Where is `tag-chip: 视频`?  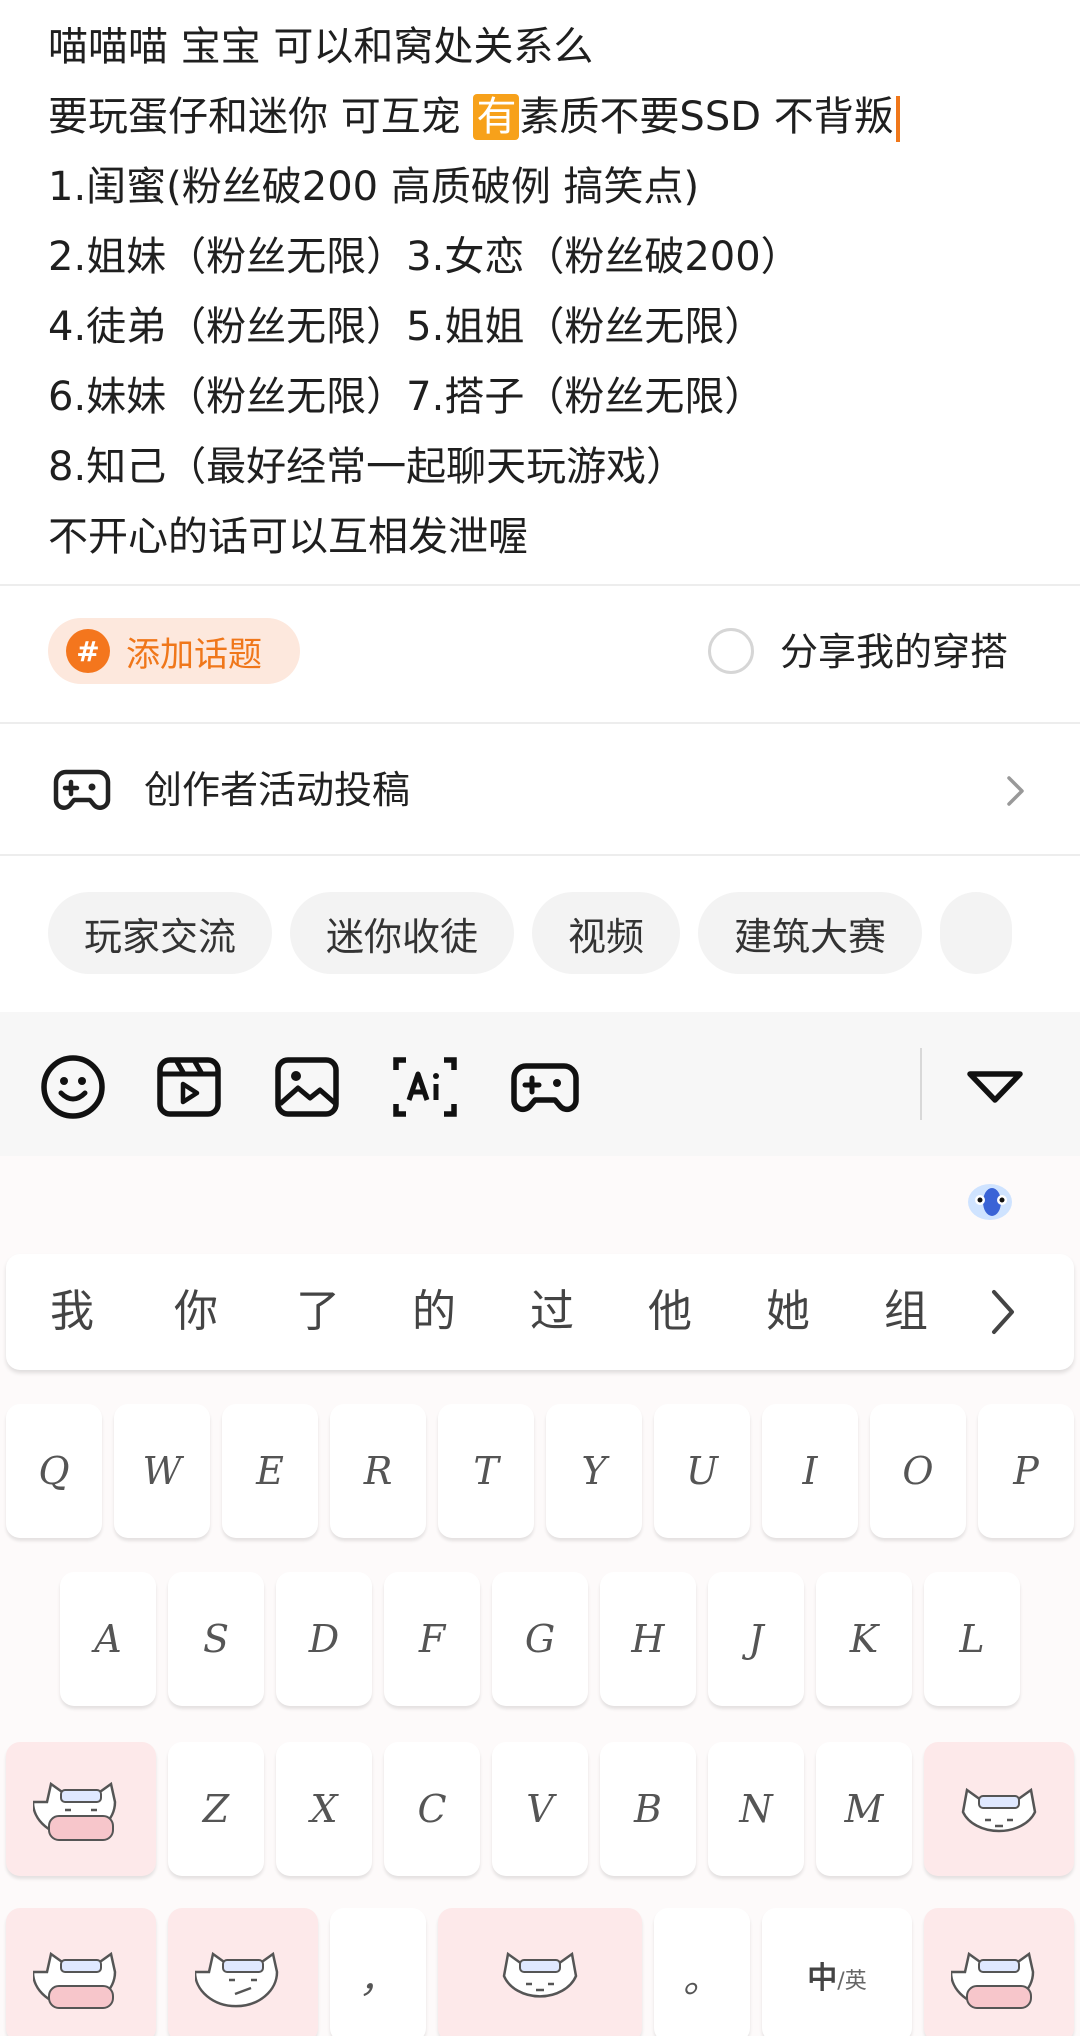 tag-chip: 视频 is located at coordinates (606, 933).